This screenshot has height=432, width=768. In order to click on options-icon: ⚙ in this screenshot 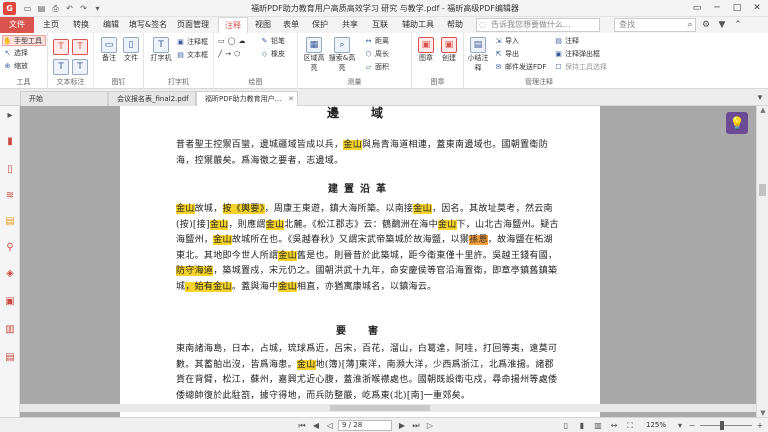, I will do `click(706, 25)`.